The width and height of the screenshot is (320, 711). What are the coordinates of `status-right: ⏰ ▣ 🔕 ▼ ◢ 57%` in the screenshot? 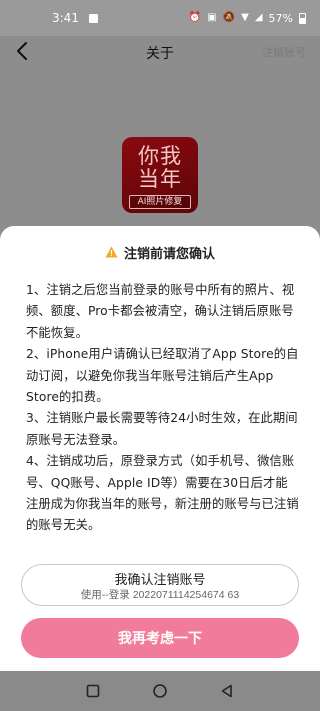 It's located at (247, 18).